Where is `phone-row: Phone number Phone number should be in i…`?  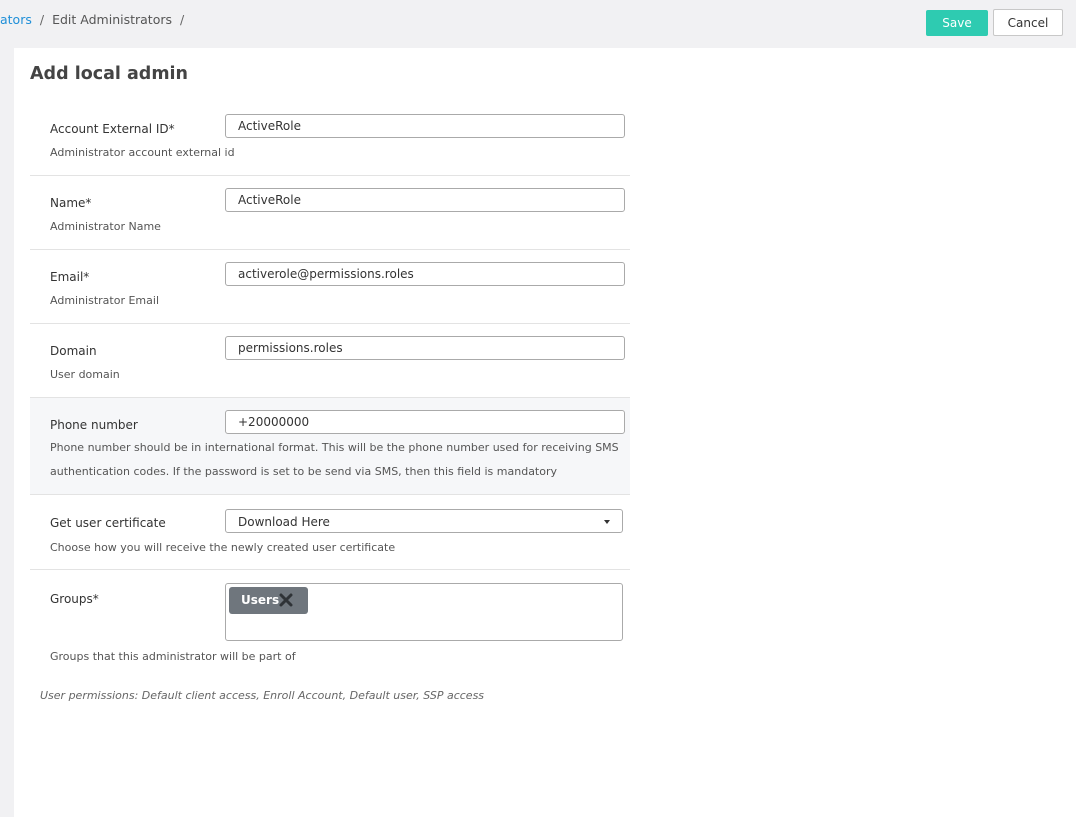 phone-row: Phone number Phone number should be in i… is located at coordinates (330, 446).